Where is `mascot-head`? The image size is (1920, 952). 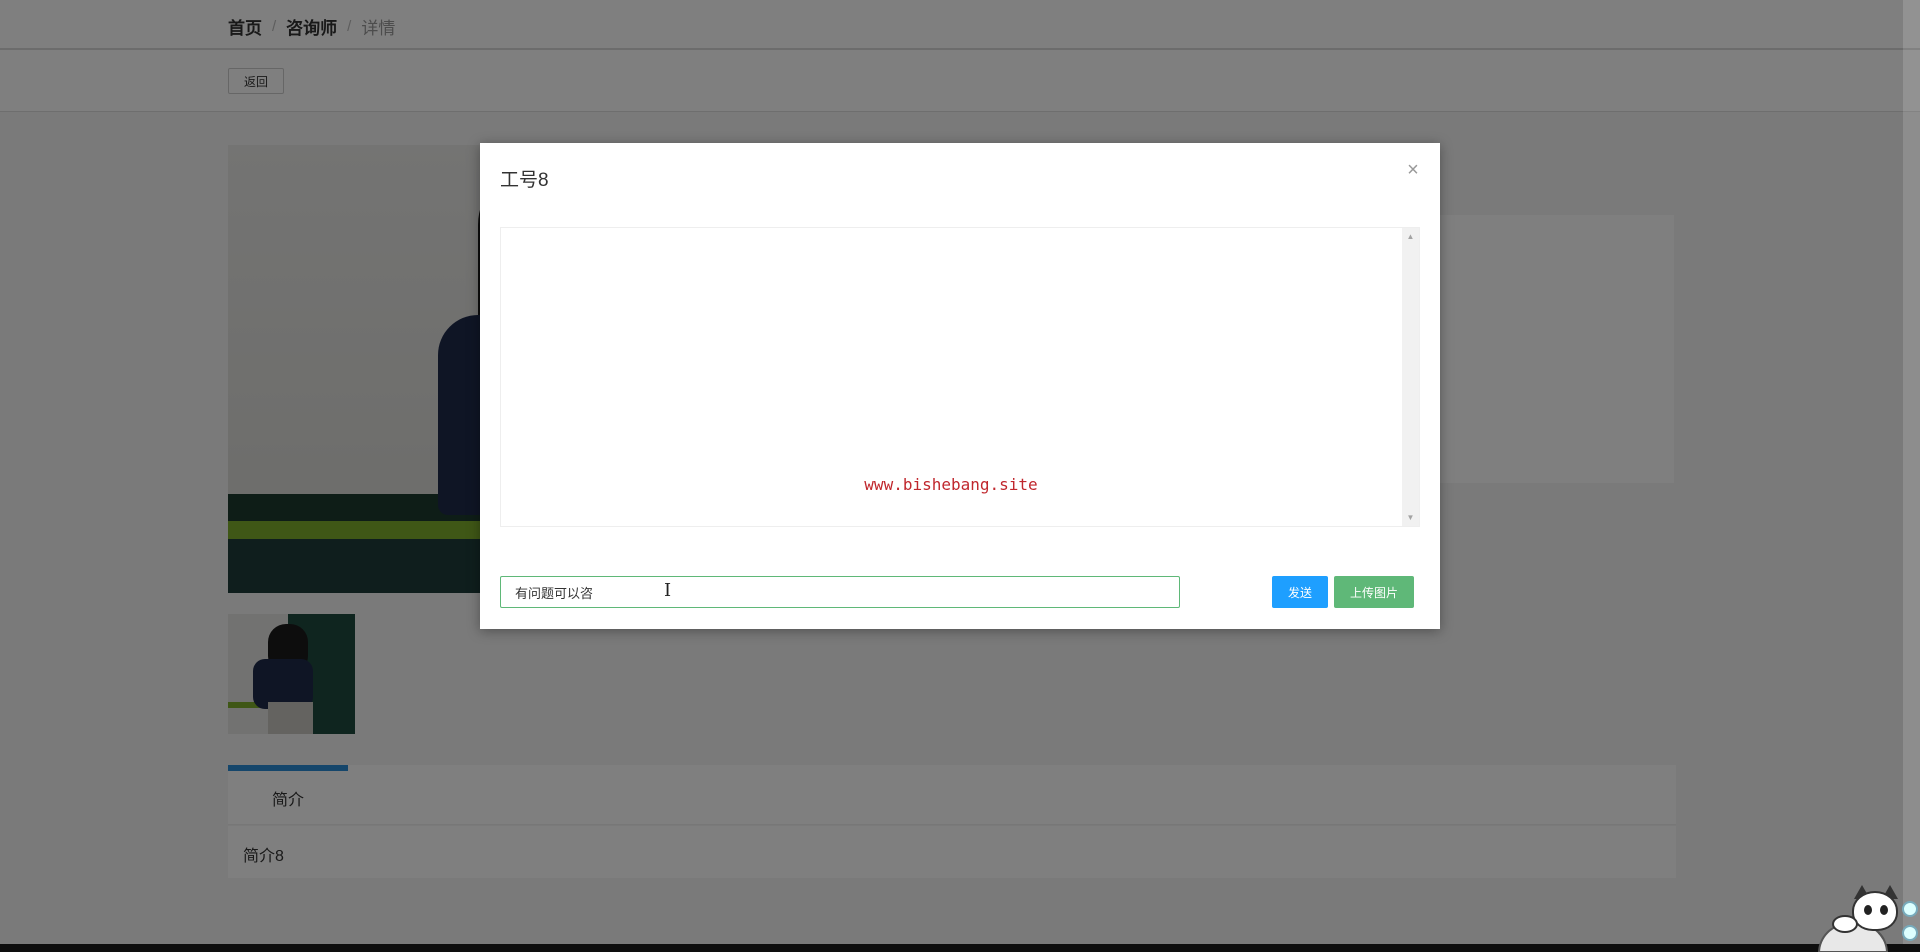
mascot-head is located at coordinates (1875, 911).